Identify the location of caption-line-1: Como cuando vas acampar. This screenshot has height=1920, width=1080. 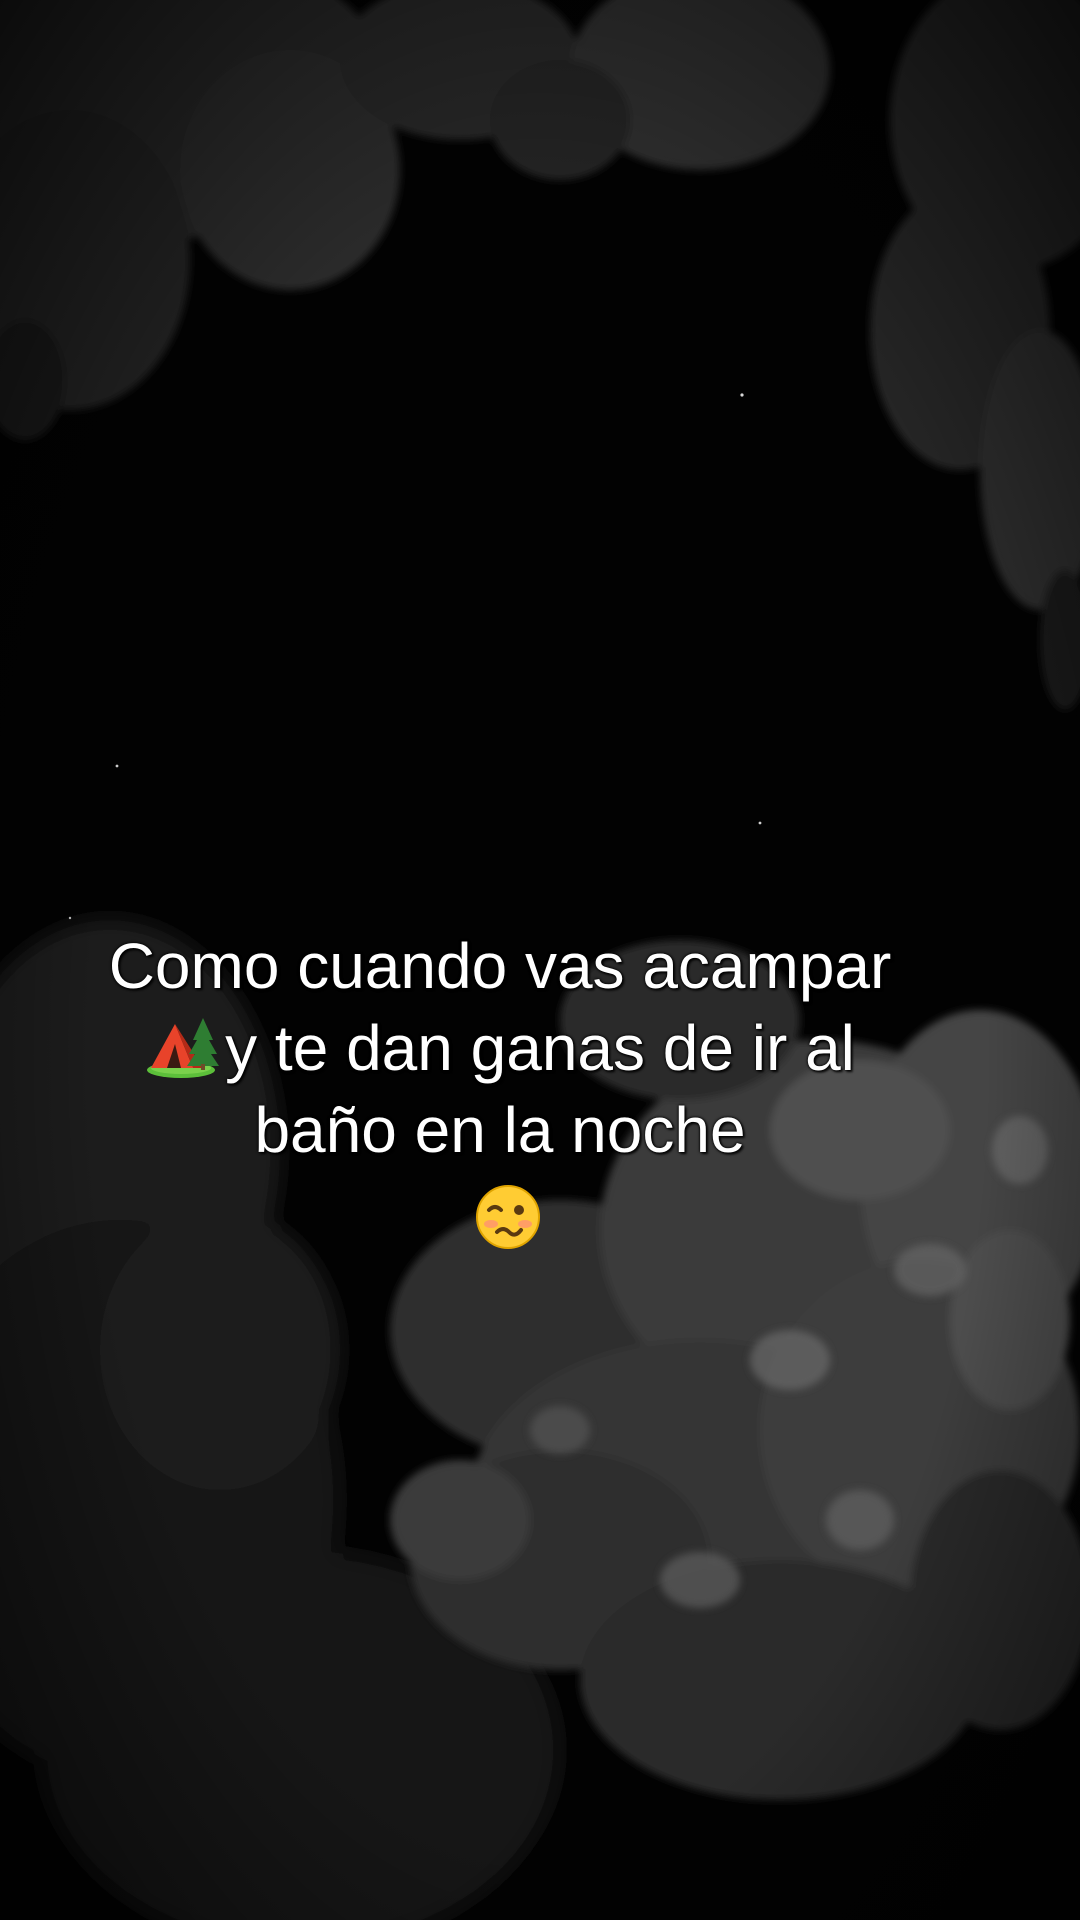
(500, 966).